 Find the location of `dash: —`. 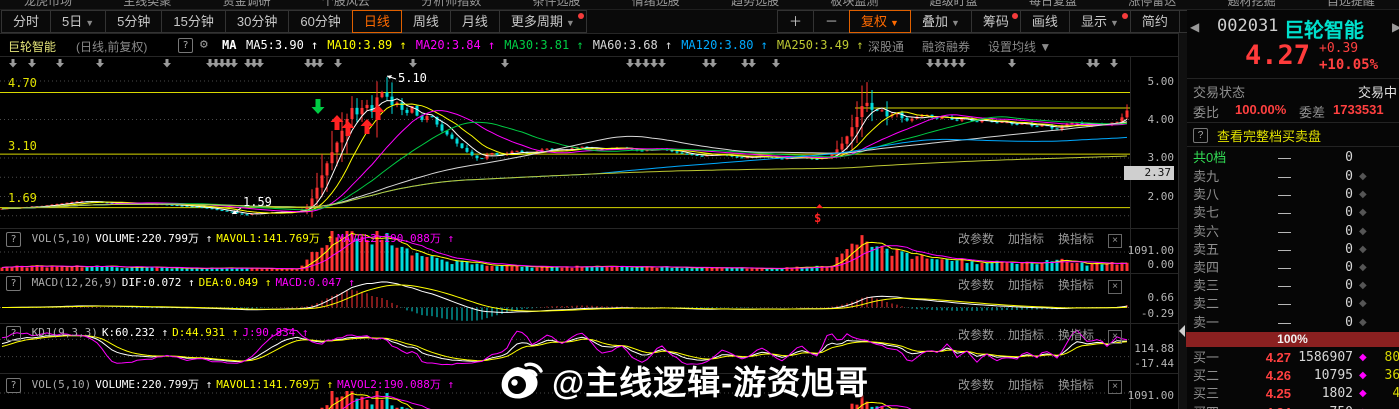

dash: — is located at coordinates (1284, 157).